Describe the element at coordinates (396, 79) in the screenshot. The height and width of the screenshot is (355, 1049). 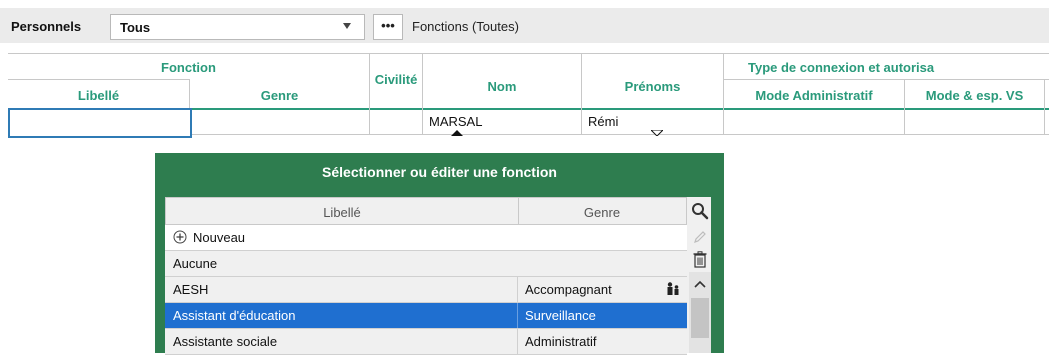
I see `header-civilite: Civilité` at that location.